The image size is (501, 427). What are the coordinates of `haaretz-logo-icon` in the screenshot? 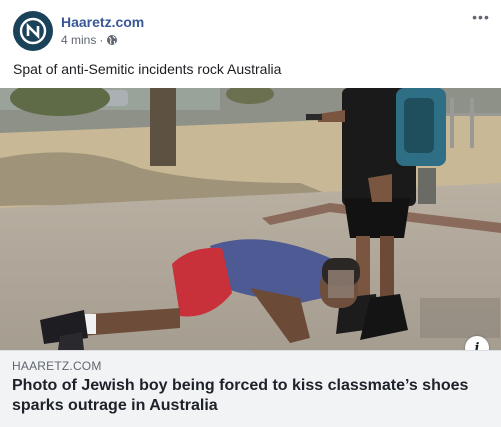 It's located at (33, 31).